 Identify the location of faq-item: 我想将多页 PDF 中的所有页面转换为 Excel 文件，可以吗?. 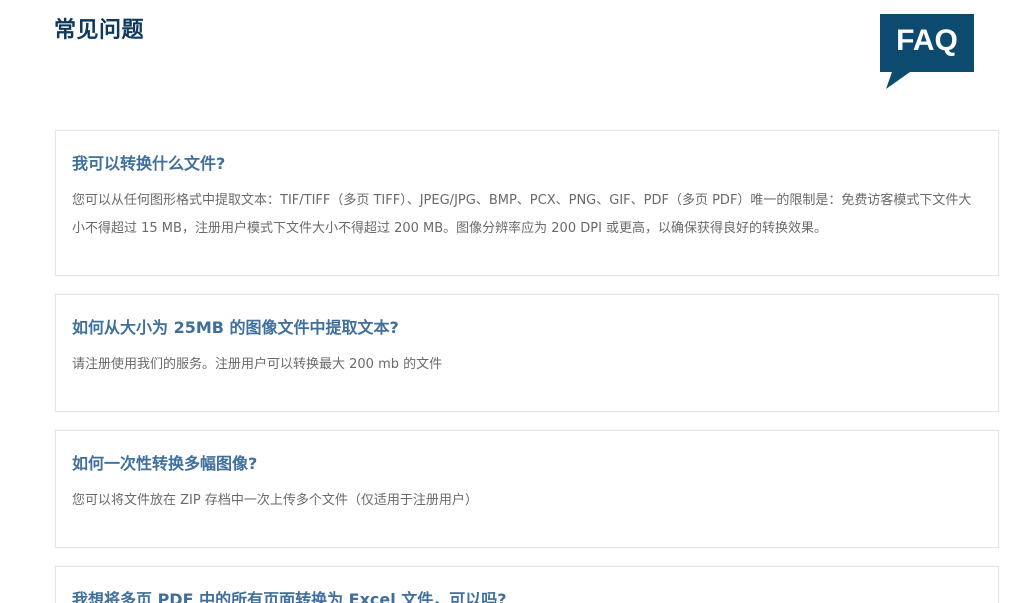
(527, 584).